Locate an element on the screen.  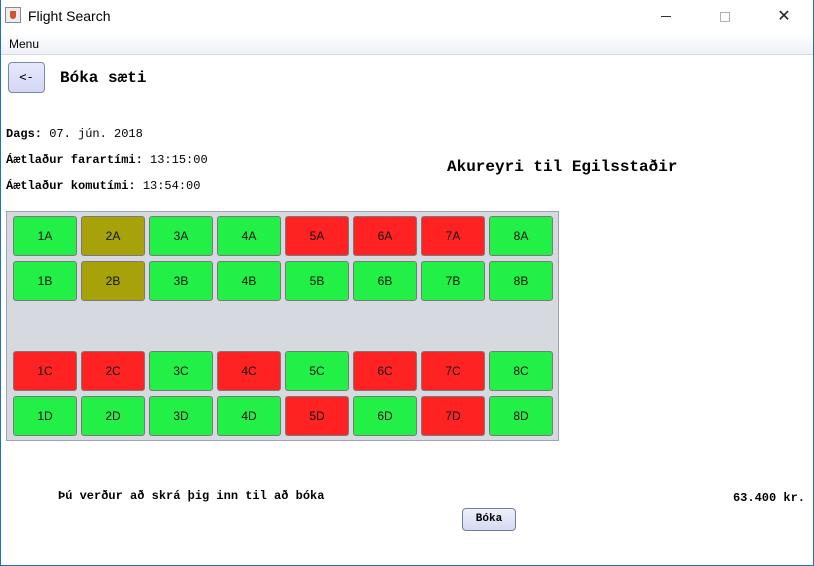
minimize-button is located at coordinates (666, 15).